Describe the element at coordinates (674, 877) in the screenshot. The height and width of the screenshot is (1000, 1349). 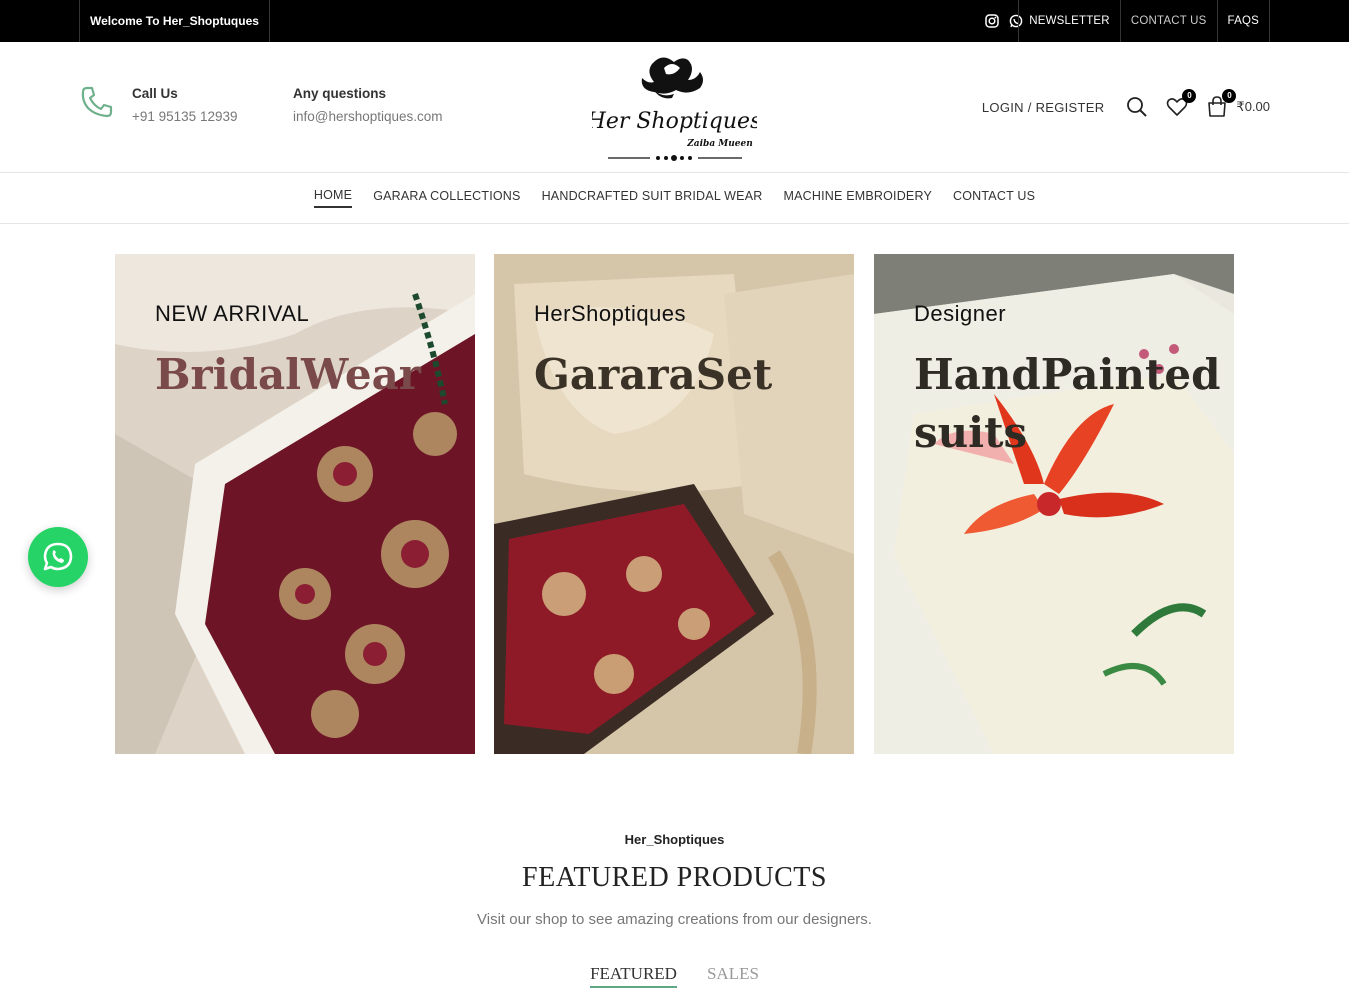
I see `featured-title: FEATURED PRODUCTS` at that location.